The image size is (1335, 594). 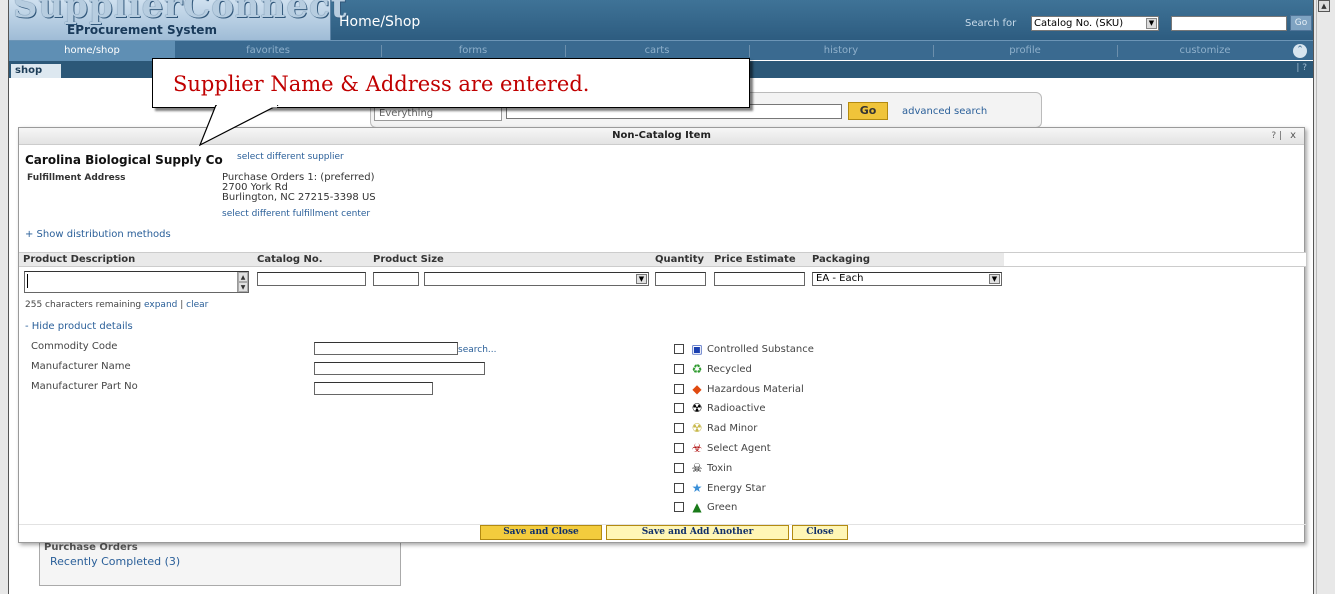 What do you see at coordinates (536, 279) in the screenshot?
I see `product-size-unit-select: ▼` at bounding box center [536, 279].